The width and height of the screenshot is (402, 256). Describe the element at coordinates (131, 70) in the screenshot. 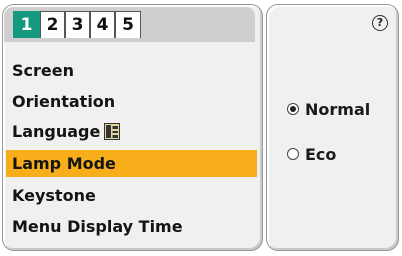

I see `menu-item-screen: Screen` at that location.